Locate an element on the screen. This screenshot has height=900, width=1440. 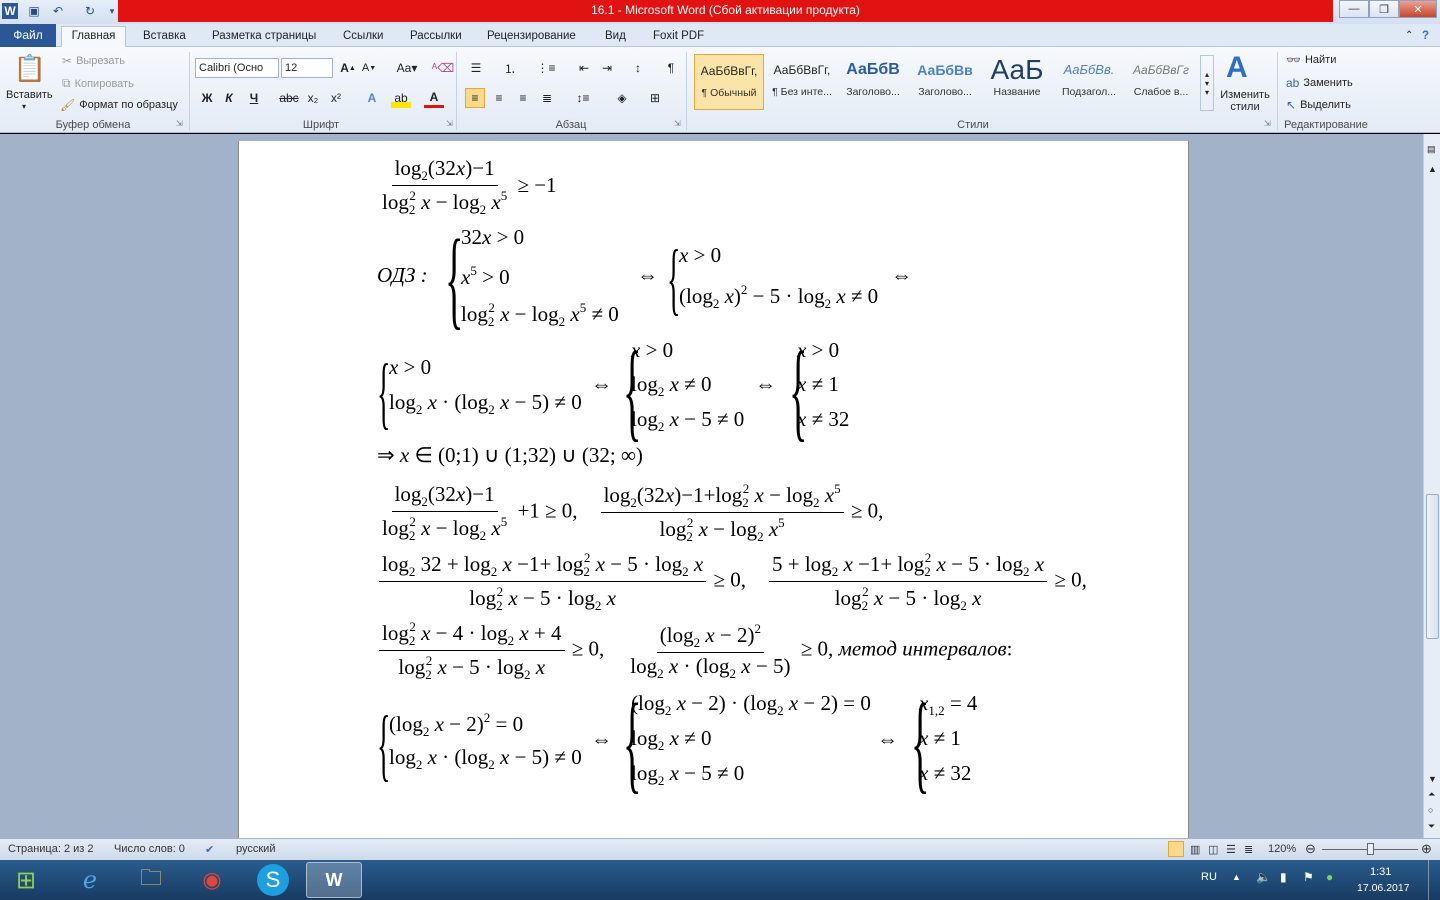
page-counter: Страница: 2 из 2 is located at coordinates (51, 849).